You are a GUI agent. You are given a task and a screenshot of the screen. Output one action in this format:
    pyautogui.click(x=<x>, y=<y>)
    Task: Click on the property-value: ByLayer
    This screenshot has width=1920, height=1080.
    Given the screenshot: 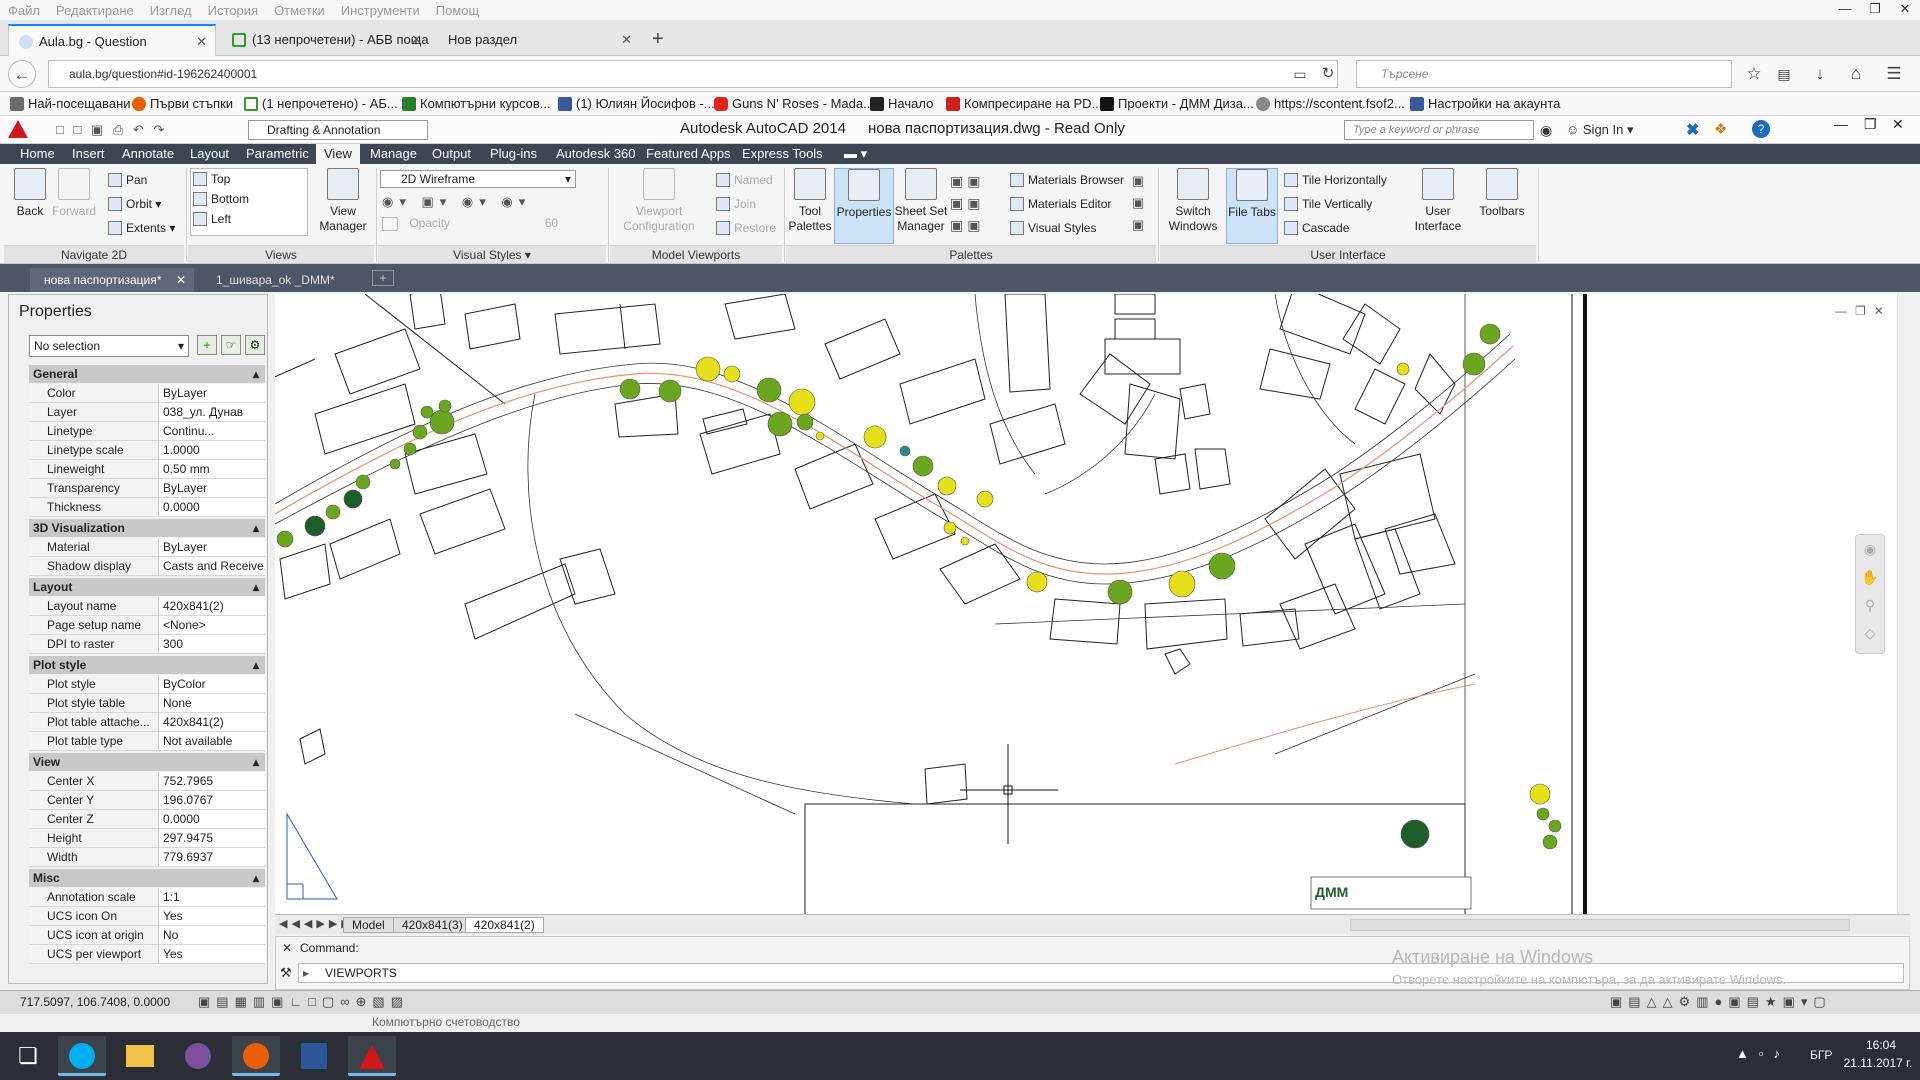 What is the action you would take?
    pyautogui.click(x=213, y=547)
    